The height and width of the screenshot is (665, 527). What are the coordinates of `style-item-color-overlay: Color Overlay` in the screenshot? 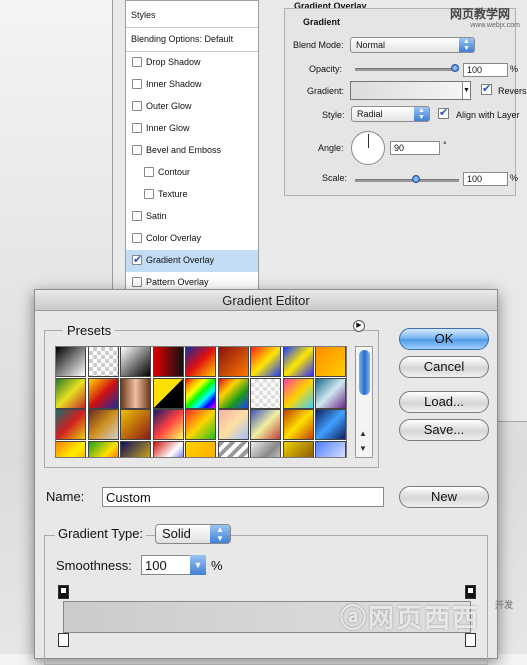 It's located at (192, 239).